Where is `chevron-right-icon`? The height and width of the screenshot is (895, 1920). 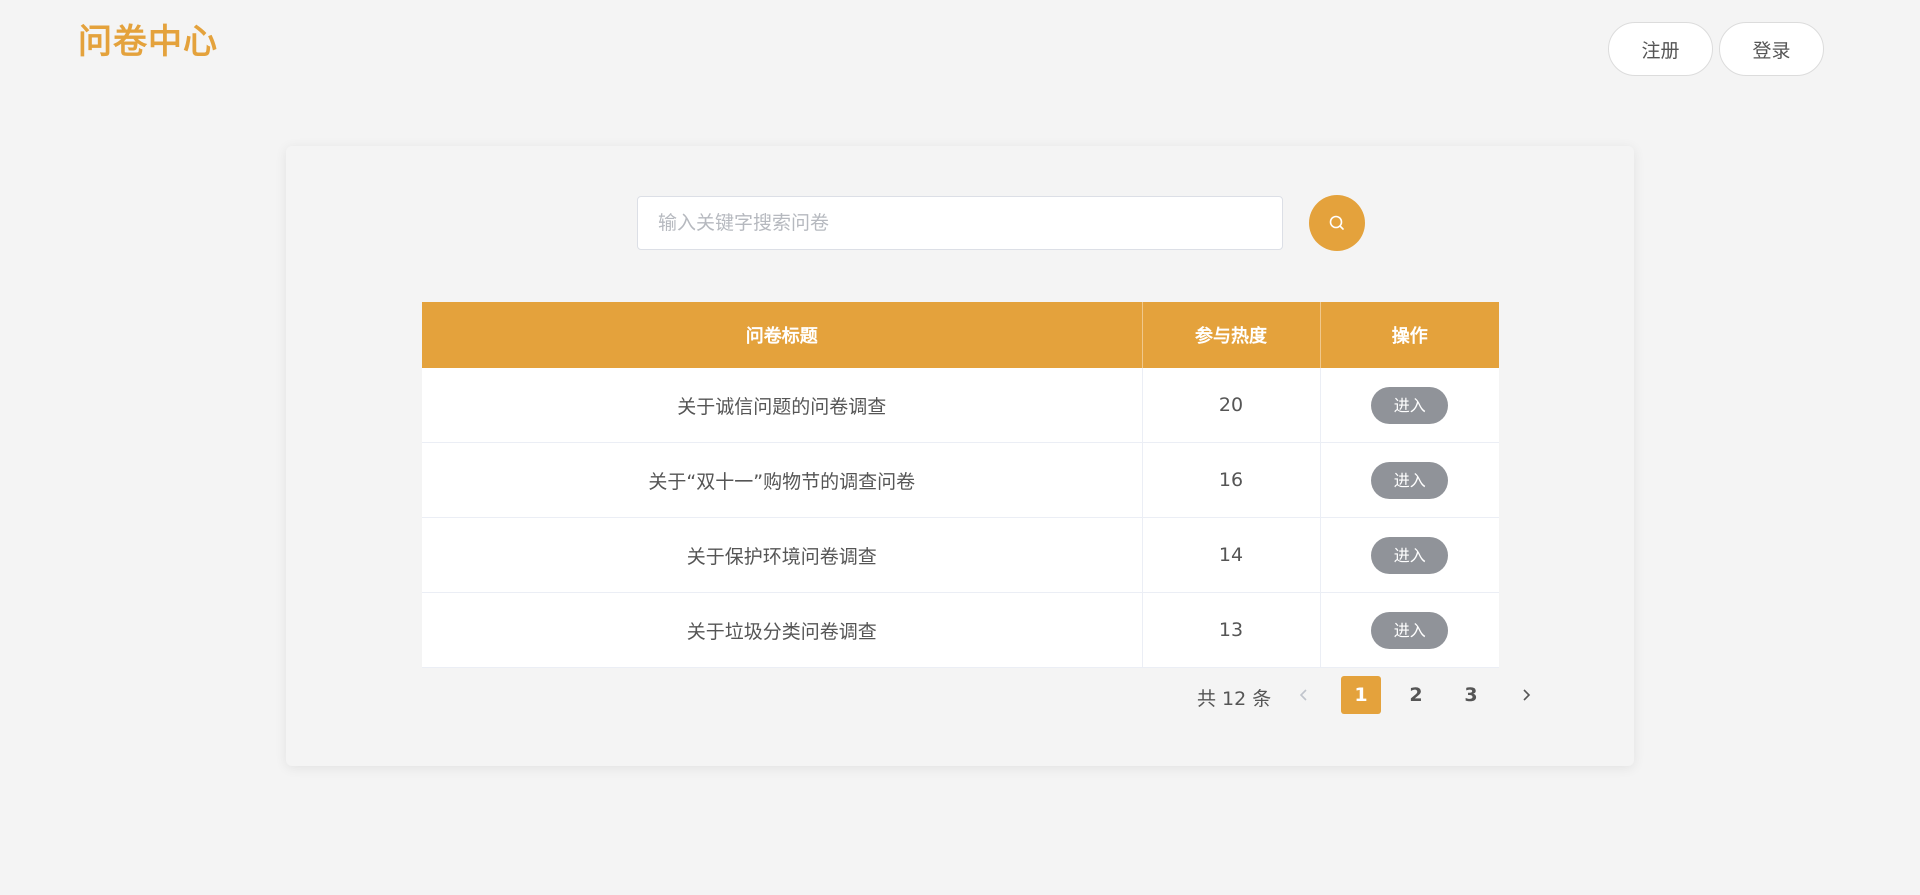
chevron-right-icon is located at coordinates (1527, 695).